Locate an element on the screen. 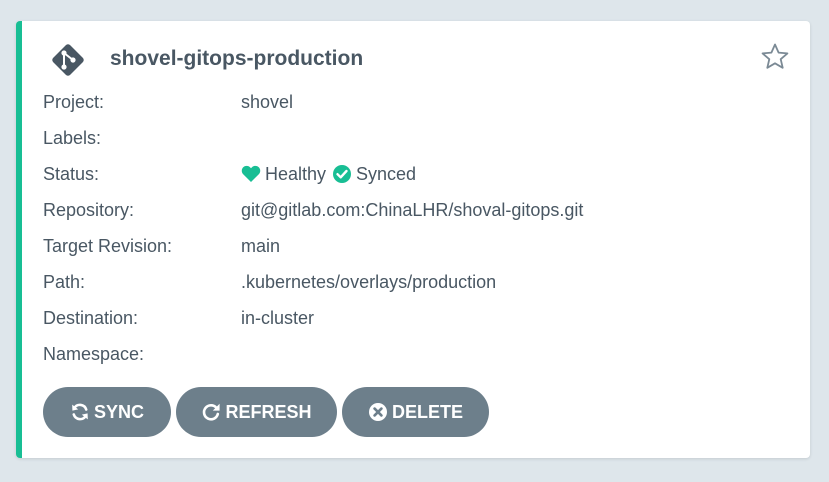  sync-status-text: Synced is located at coordinates (386, 174).